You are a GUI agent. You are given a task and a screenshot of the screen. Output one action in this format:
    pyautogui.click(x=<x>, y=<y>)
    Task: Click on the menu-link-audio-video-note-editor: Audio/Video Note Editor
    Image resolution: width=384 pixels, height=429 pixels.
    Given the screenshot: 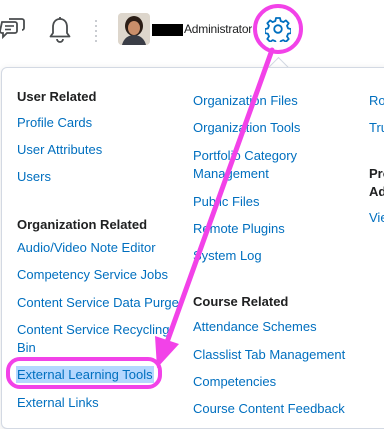 What is the action you would take?
    pyautogui.click(x=86, y=248)
    